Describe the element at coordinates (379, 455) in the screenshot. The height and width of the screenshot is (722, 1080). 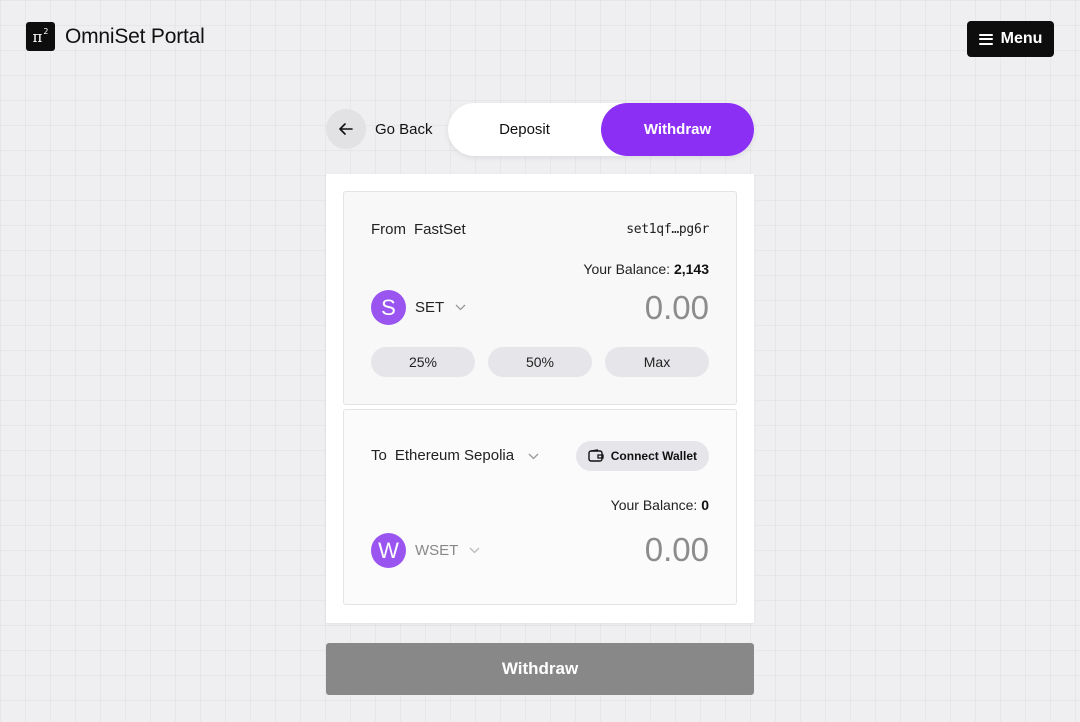
I see `to-label: To` at that location.